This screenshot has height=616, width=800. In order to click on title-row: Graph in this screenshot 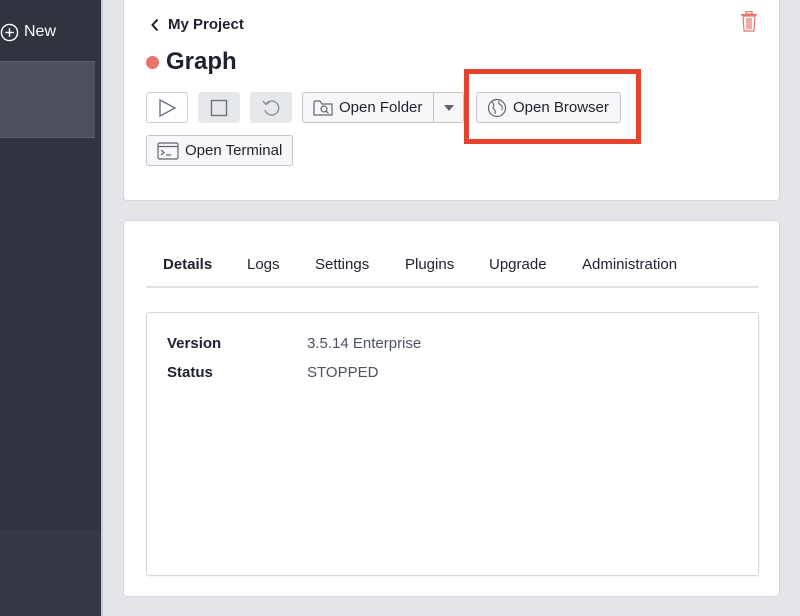, I will do `click(191, 62)`.